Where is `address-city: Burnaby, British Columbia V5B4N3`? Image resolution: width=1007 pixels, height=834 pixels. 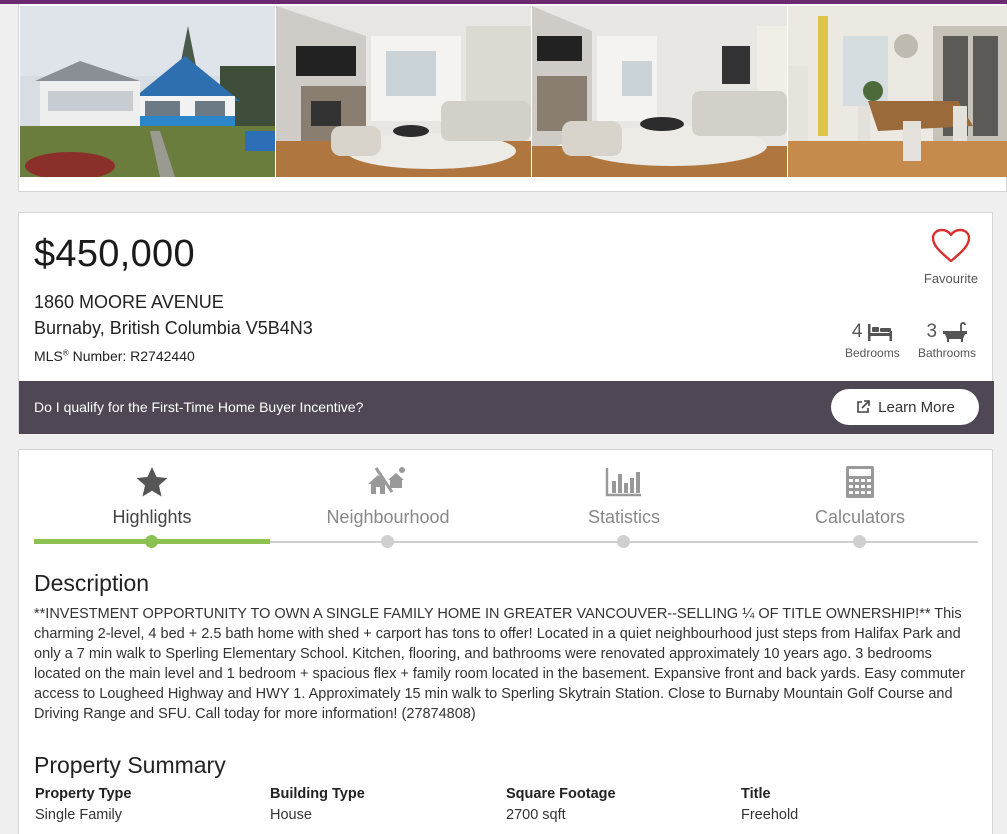
address-city: Burnaby, British Columbia V5B4N3 is located at coordinates (173, 328).